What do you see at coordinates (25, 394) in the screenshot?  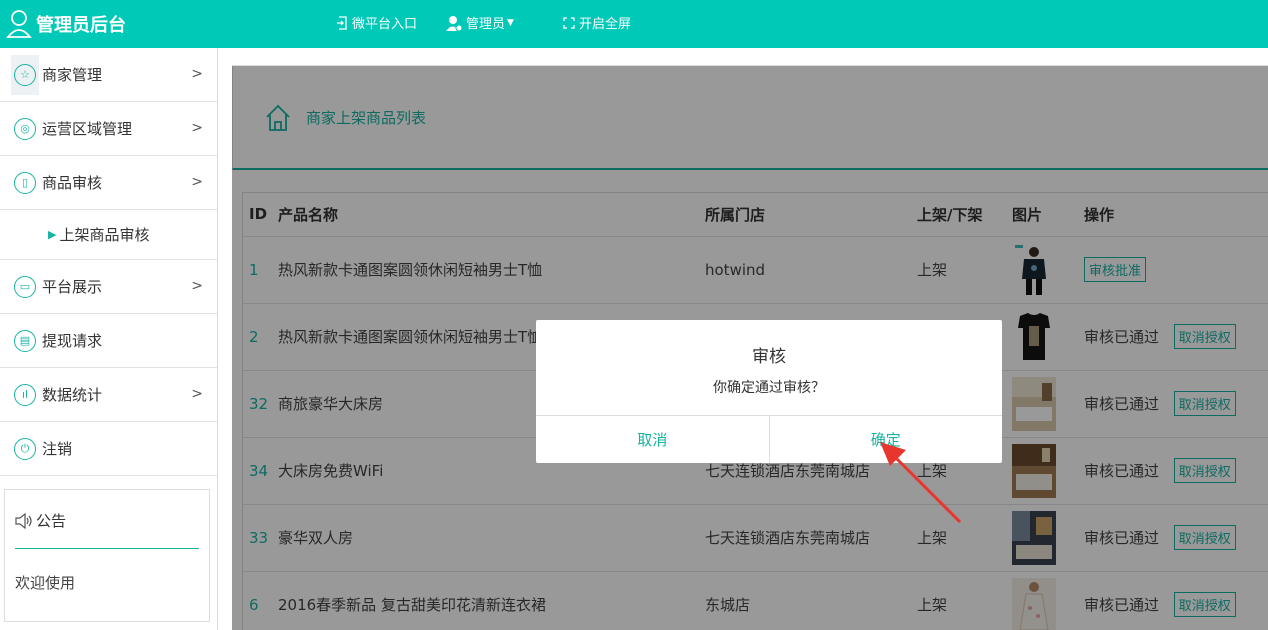 I see `chart-icon: ıl` at bounding box center [25, 394].